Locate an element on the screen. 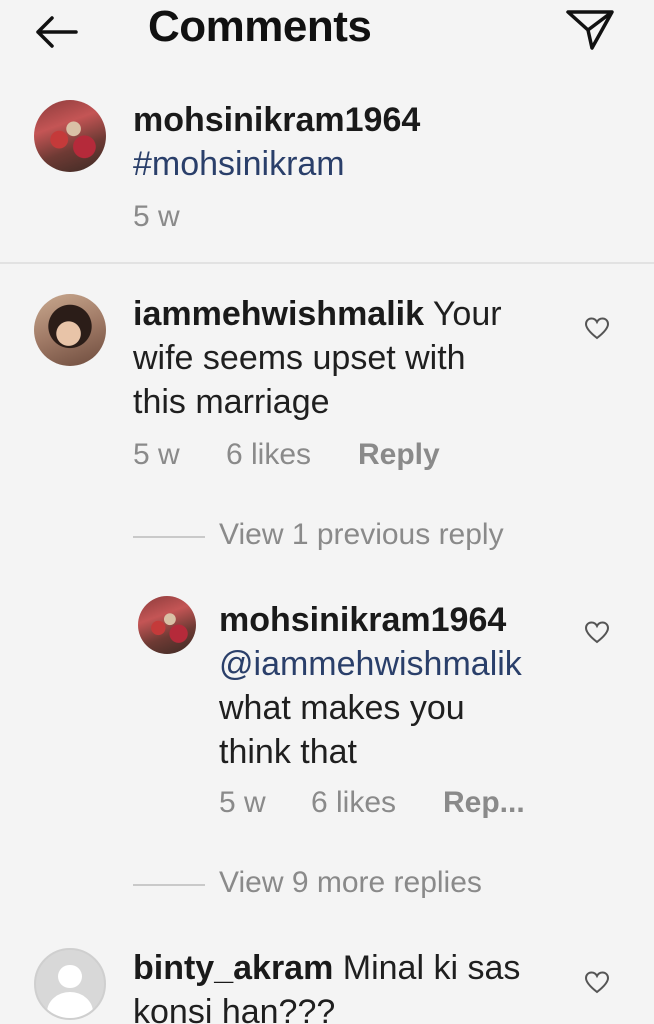 This screenshot has height=1024, width=654. comment-time: 5 w is located at coordinates (156, 454).